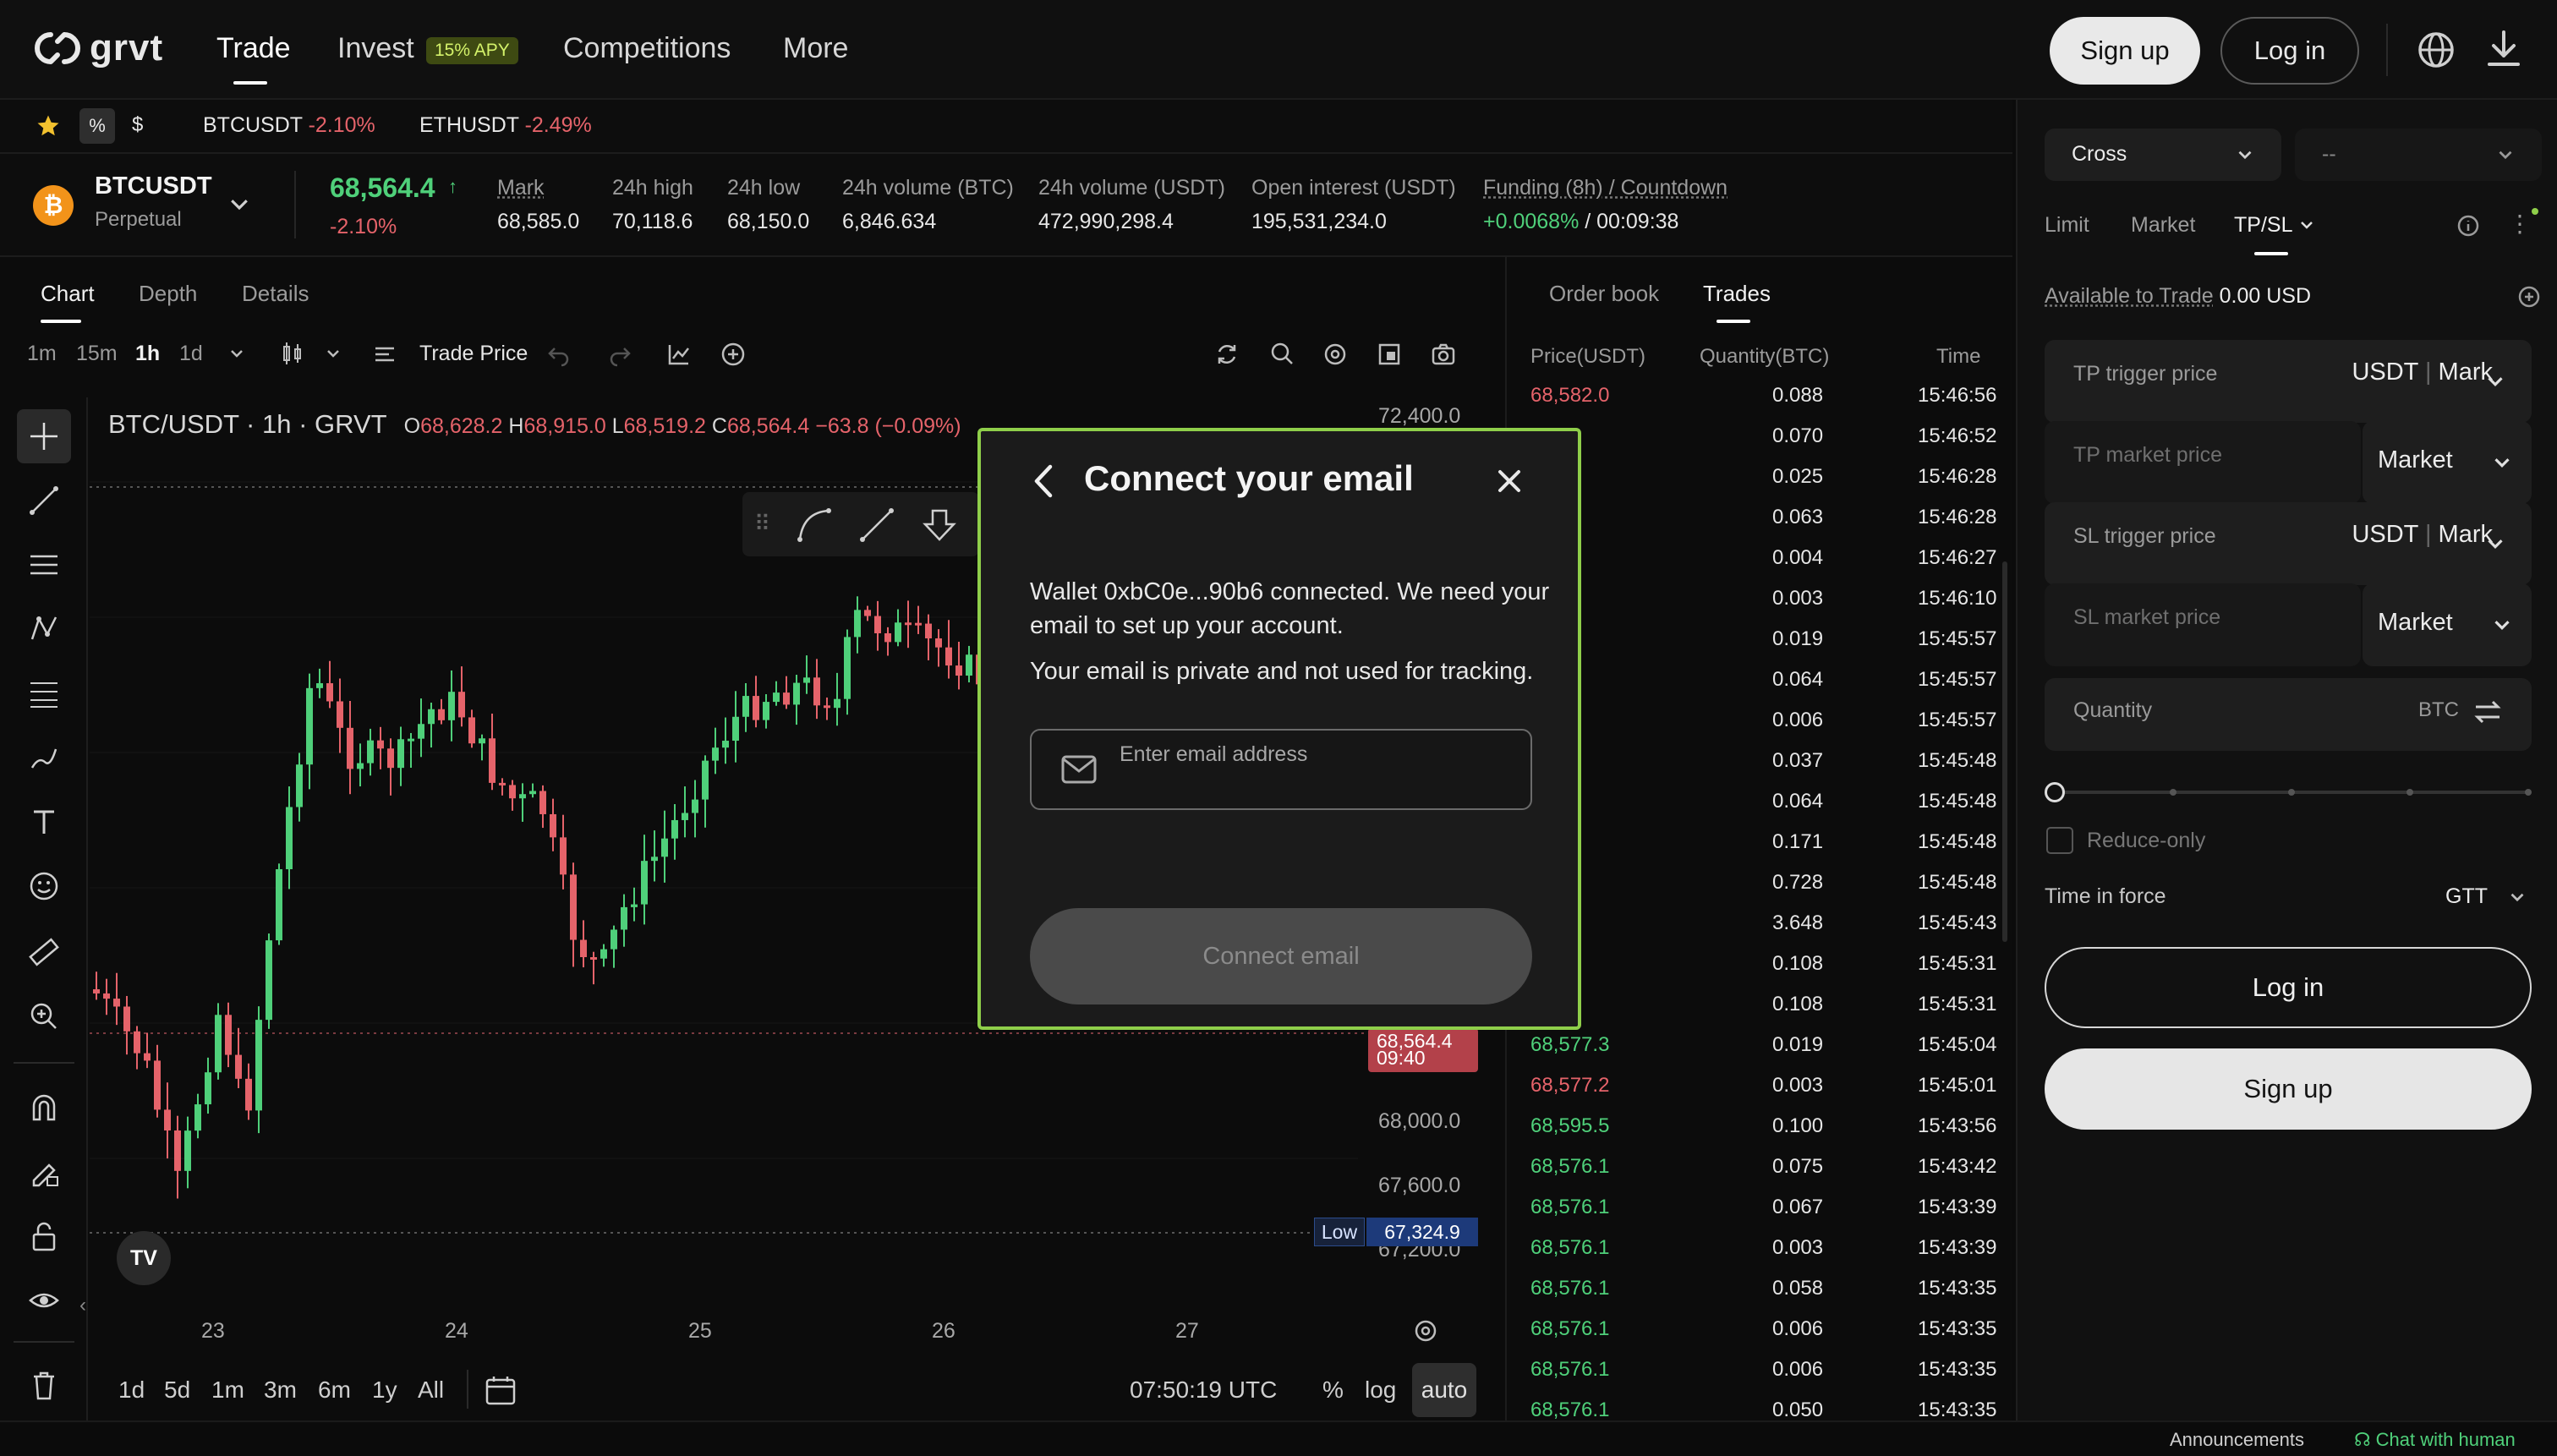 The height and width of the screenshot is (1456, 2557). Describe the element at coordinates (97, 48) in the screenshot. I see `grvt-logo: grvt` at that location.